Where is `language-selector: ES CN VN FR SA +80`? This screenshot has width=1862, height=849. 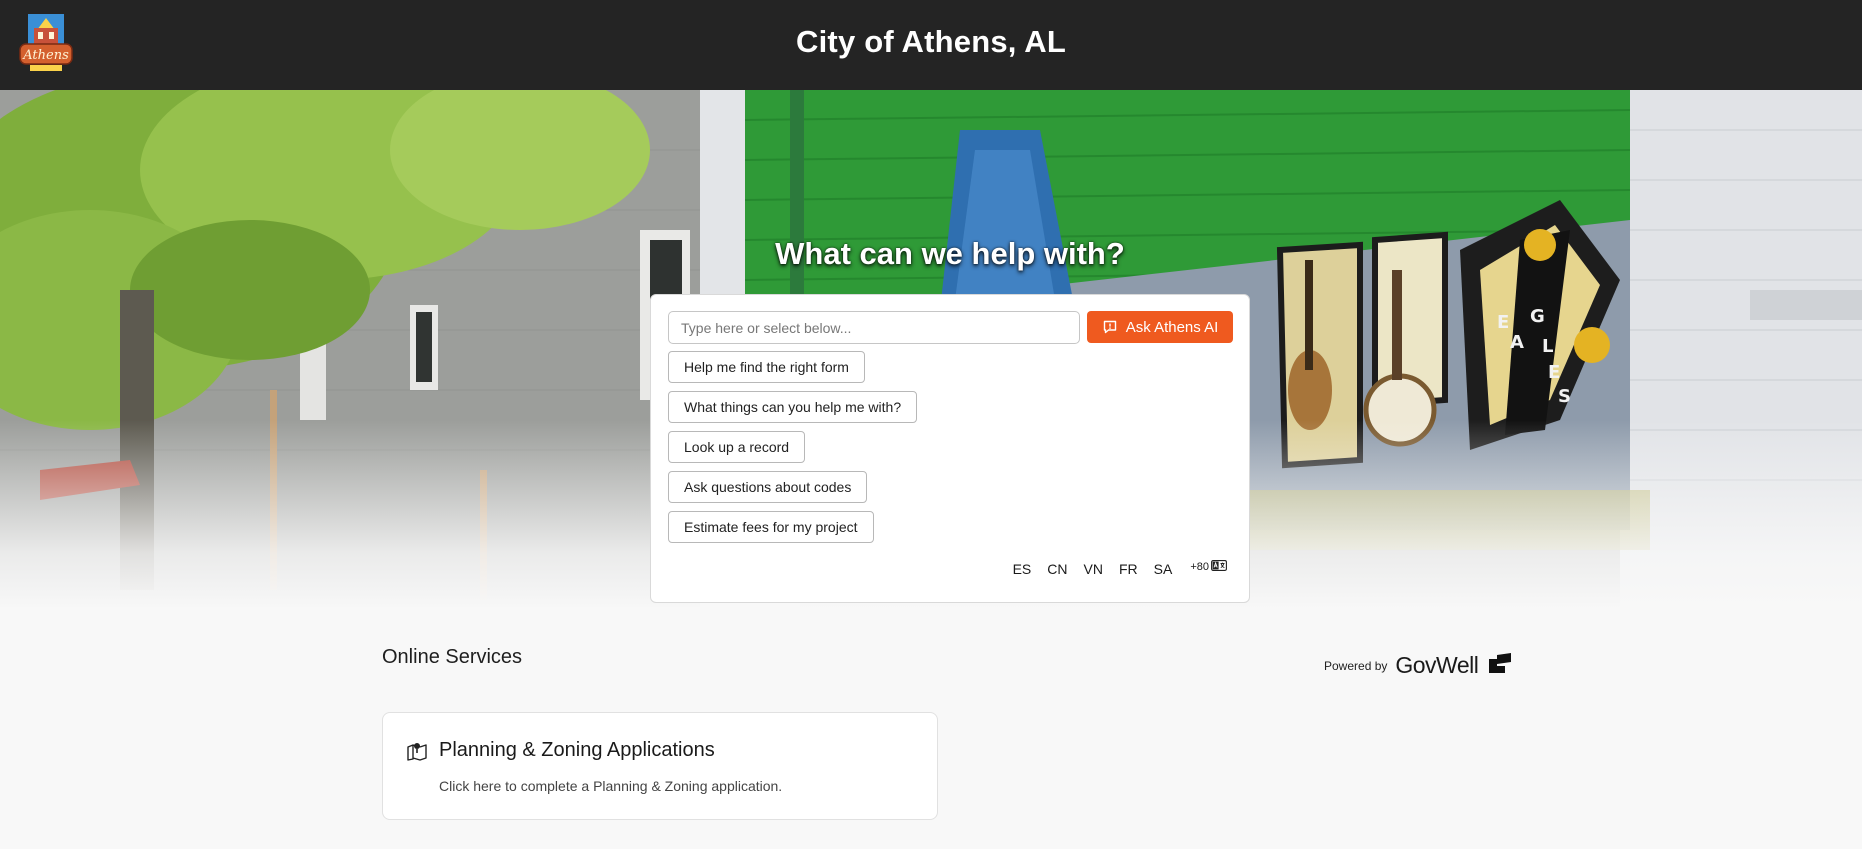 language-selector: ES CN VN FR SA +80 is located at coordinates (1116, 568).